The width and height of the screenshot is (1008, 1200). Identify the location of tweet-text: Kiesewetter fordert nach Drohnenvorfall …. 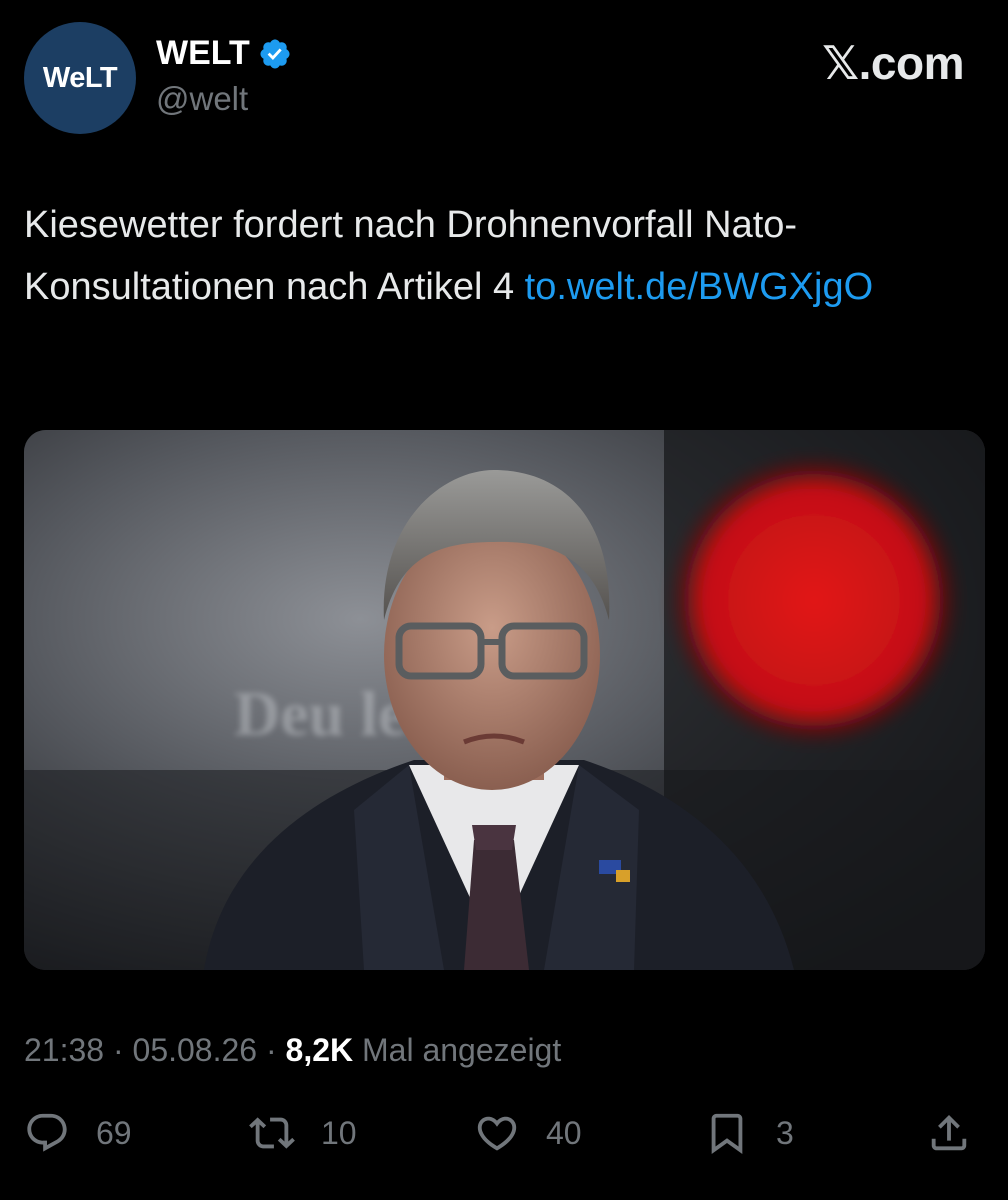
(494, 256).